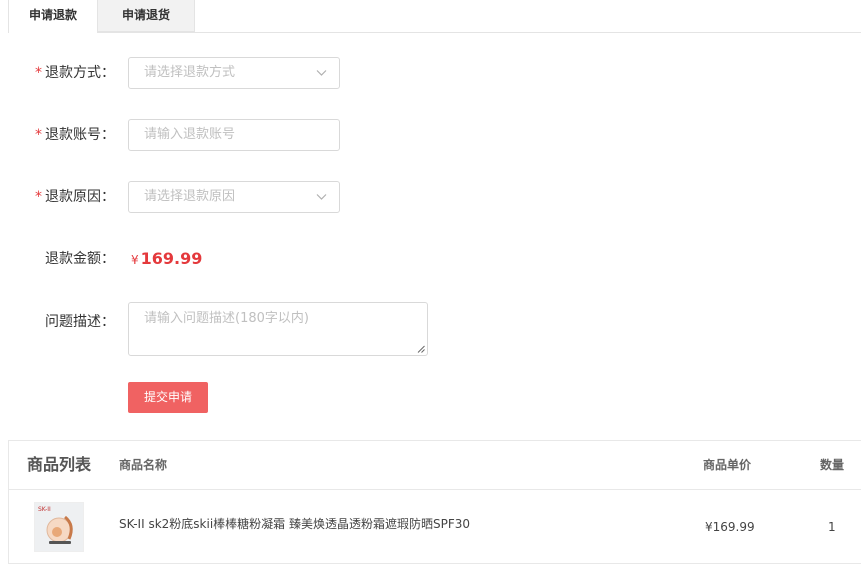 This screenshot has width=861, height=578. What do you see at coordinates (832, 527) in the screenshot?
I see `product-quantity: 1` at bounding box center [832, 527].